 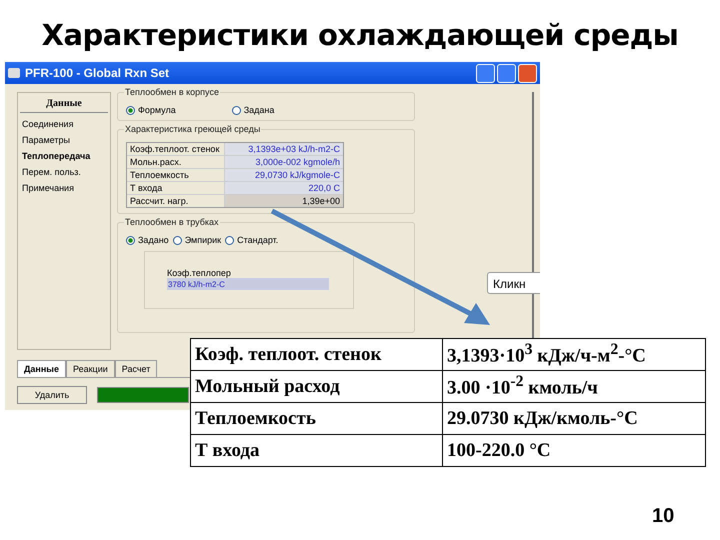 What do you see at coordinates (64, 156) in the screenshot?
I see `sidebar-item: Теплопередача` at bounding box center [64, 156].